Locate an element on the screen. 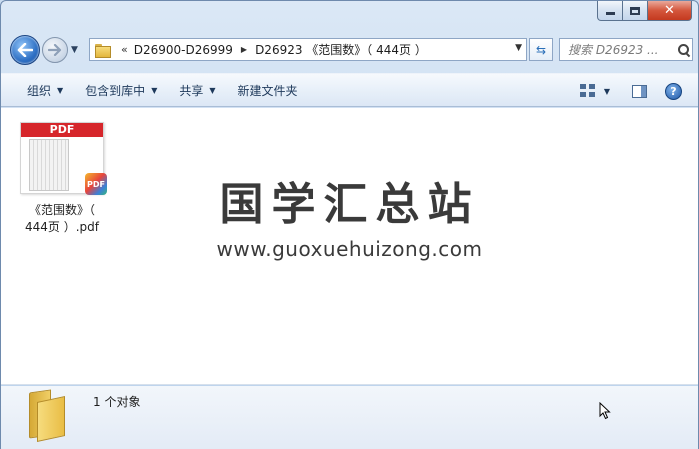  watermark-title: 国学汇总站 is located at coordinates (349, 204).